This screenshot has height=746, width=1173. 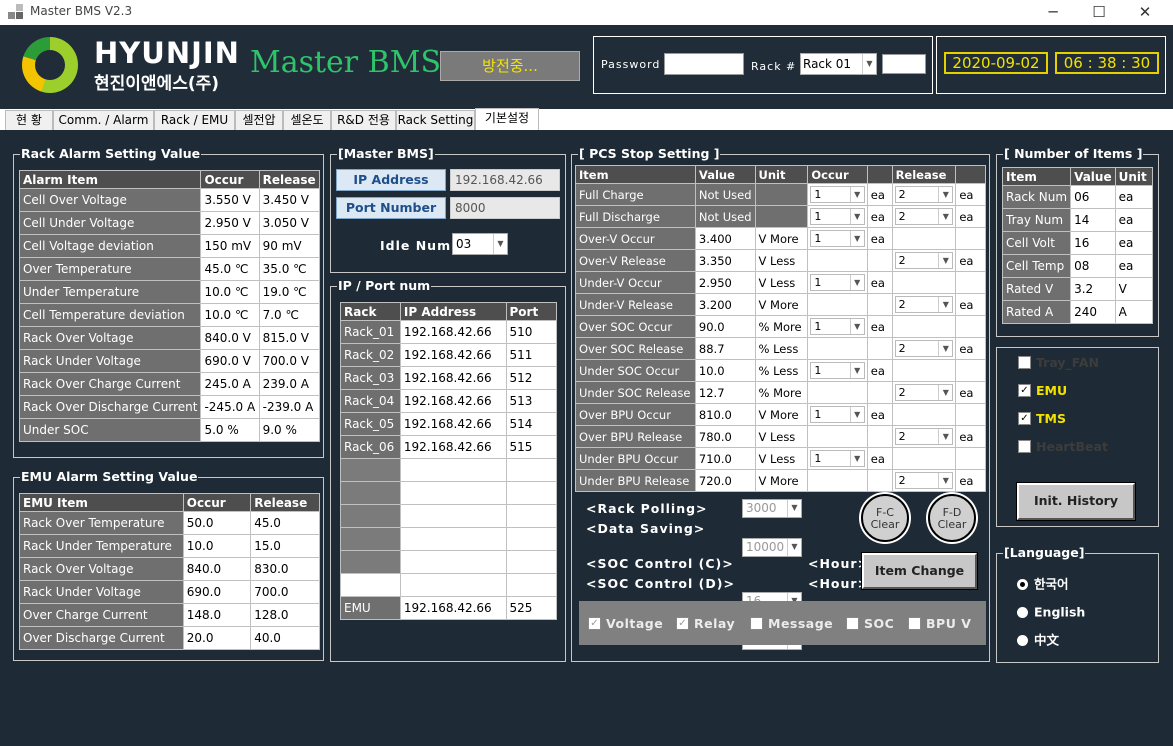 What do you see at coordinates (505, 208) in the screenshot?
I see `port-number-field: 8000` at bounding box center [505, 208].